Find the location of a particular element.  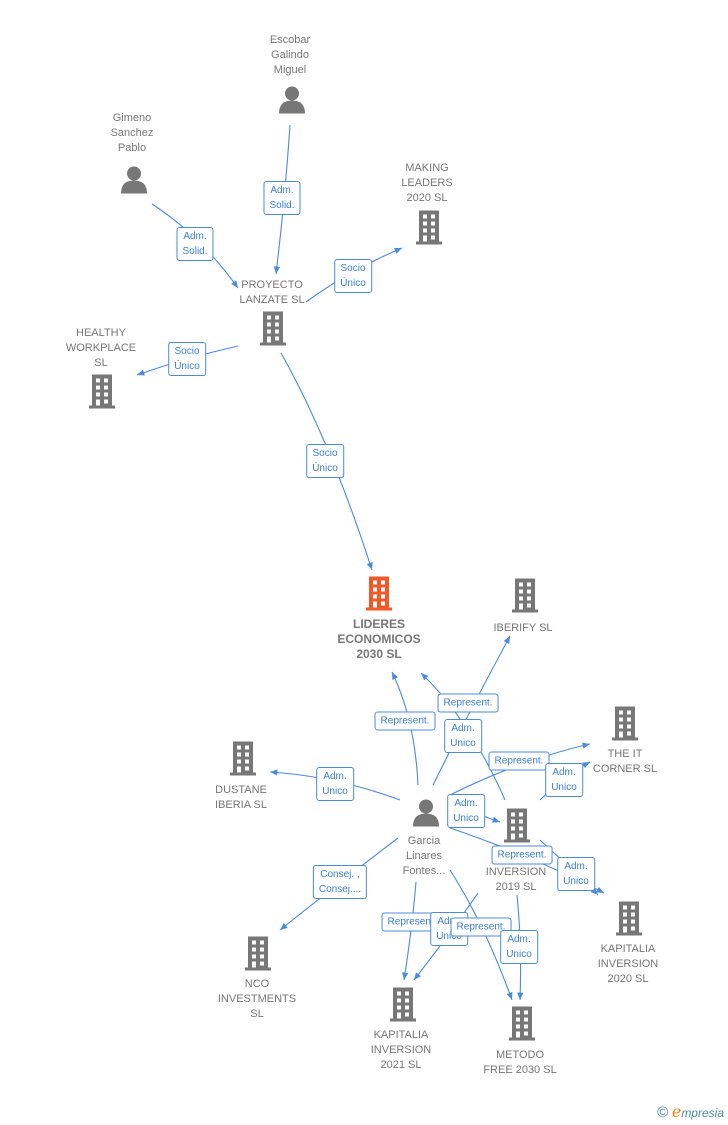

node-label-lideres: LIDERES ECONOMICOS 2030 SL is located at coordinates (379, 639).